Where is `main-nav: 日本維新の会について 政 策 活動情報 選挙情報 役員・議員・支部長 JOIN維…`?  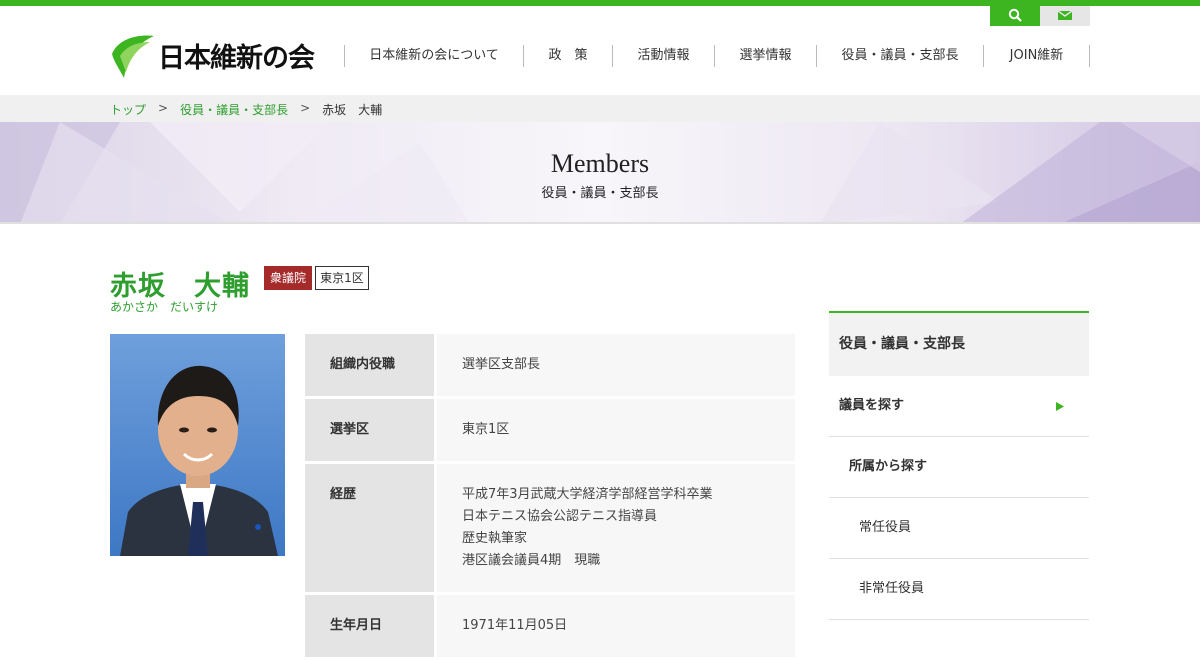 main-nav: 日本維新の会について 政 策 活動情報 選挙情報 役員・議員・支部長 JOIN維… is located at coordinates (717, 56).